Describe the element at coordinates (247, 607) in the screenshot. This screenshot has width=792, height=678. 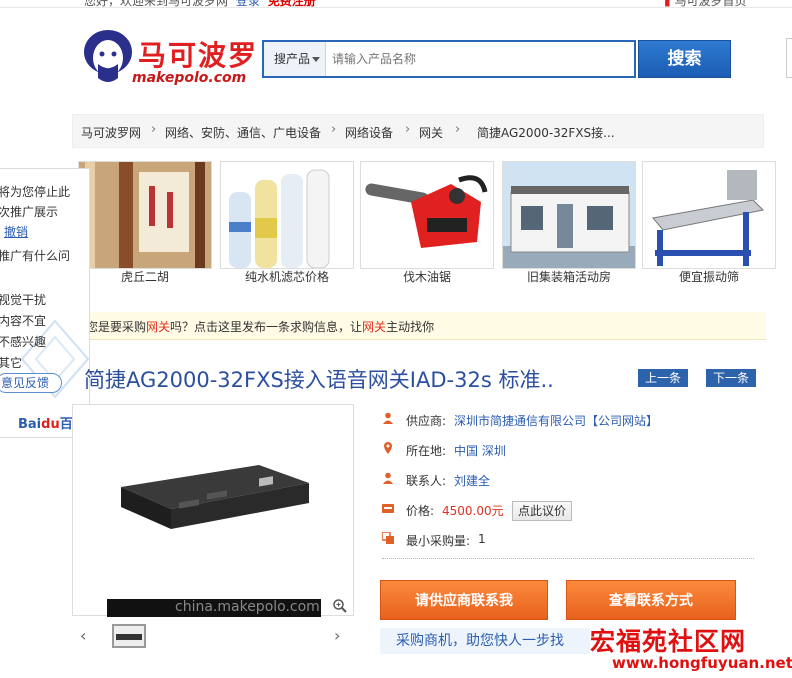
I see `image-watermark: china.makepolo.com` at that location.